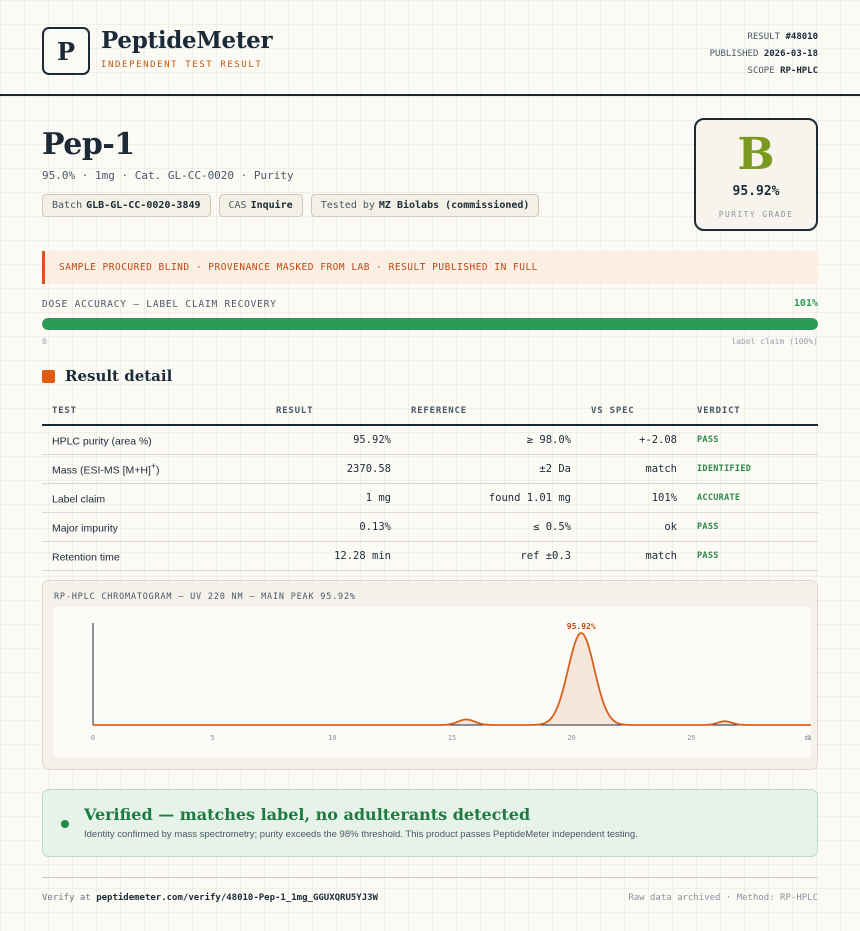  What do you see at coordinates (48, 376) in the screenshot?
I see `section-marker-icon` at bounding box center [48, 376].